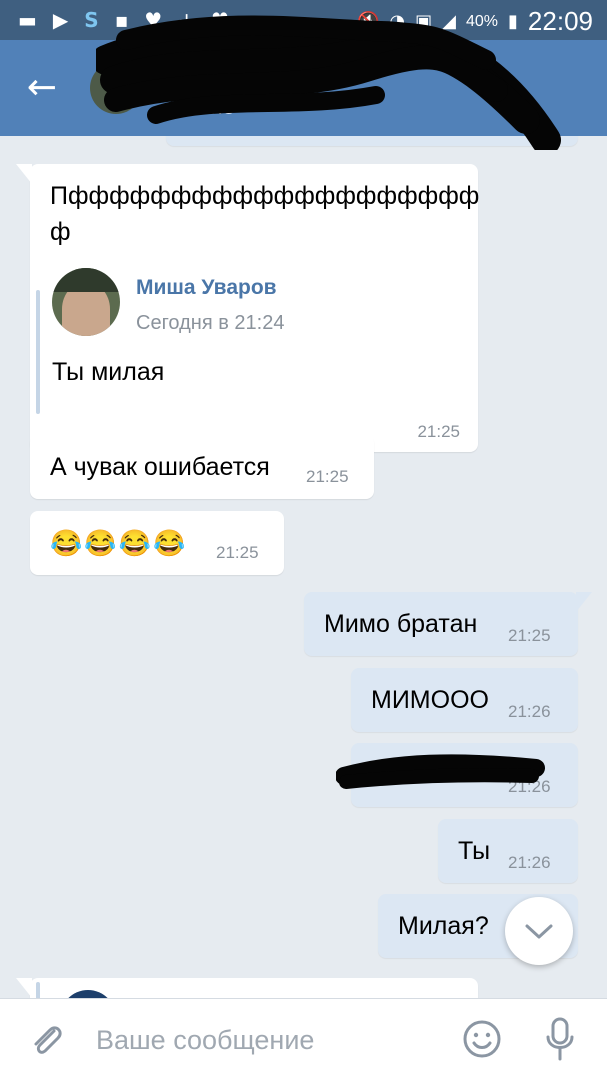  What do you see at coordinates (443, 926) in the screenshot?
I see `message-text: Милая?` at bounding box center [443, 926].